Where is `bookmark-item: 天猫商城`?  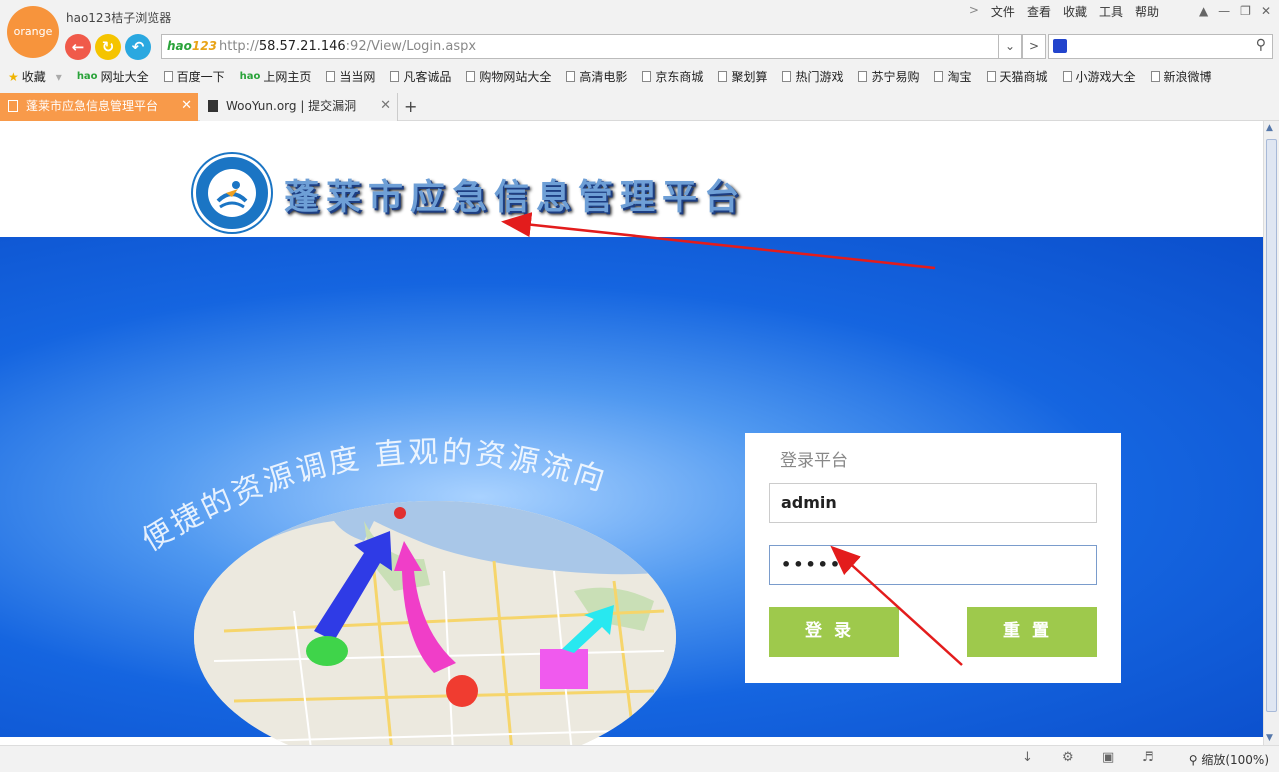 bookmark-item: 天猫商城 is located at coordinates (1017, 76).